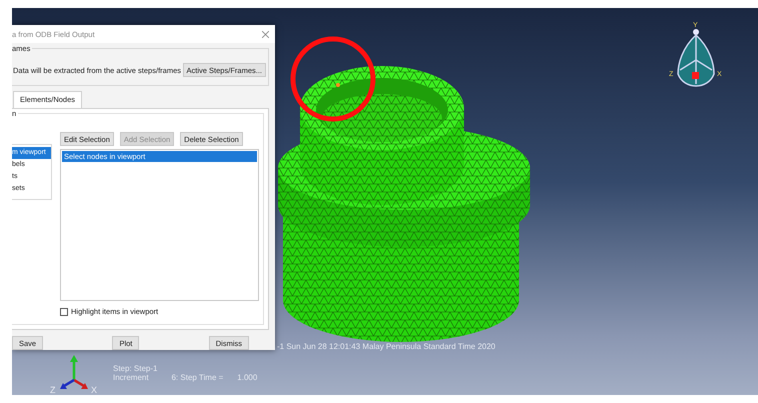  What do you see at coordinates (386, 346) in the screenshot?
I see `viewport-title-line: -1 Sun Jun 28 12:01:43 Malay Peninsula Standard Time 2020` at bounding box center [386, 346].